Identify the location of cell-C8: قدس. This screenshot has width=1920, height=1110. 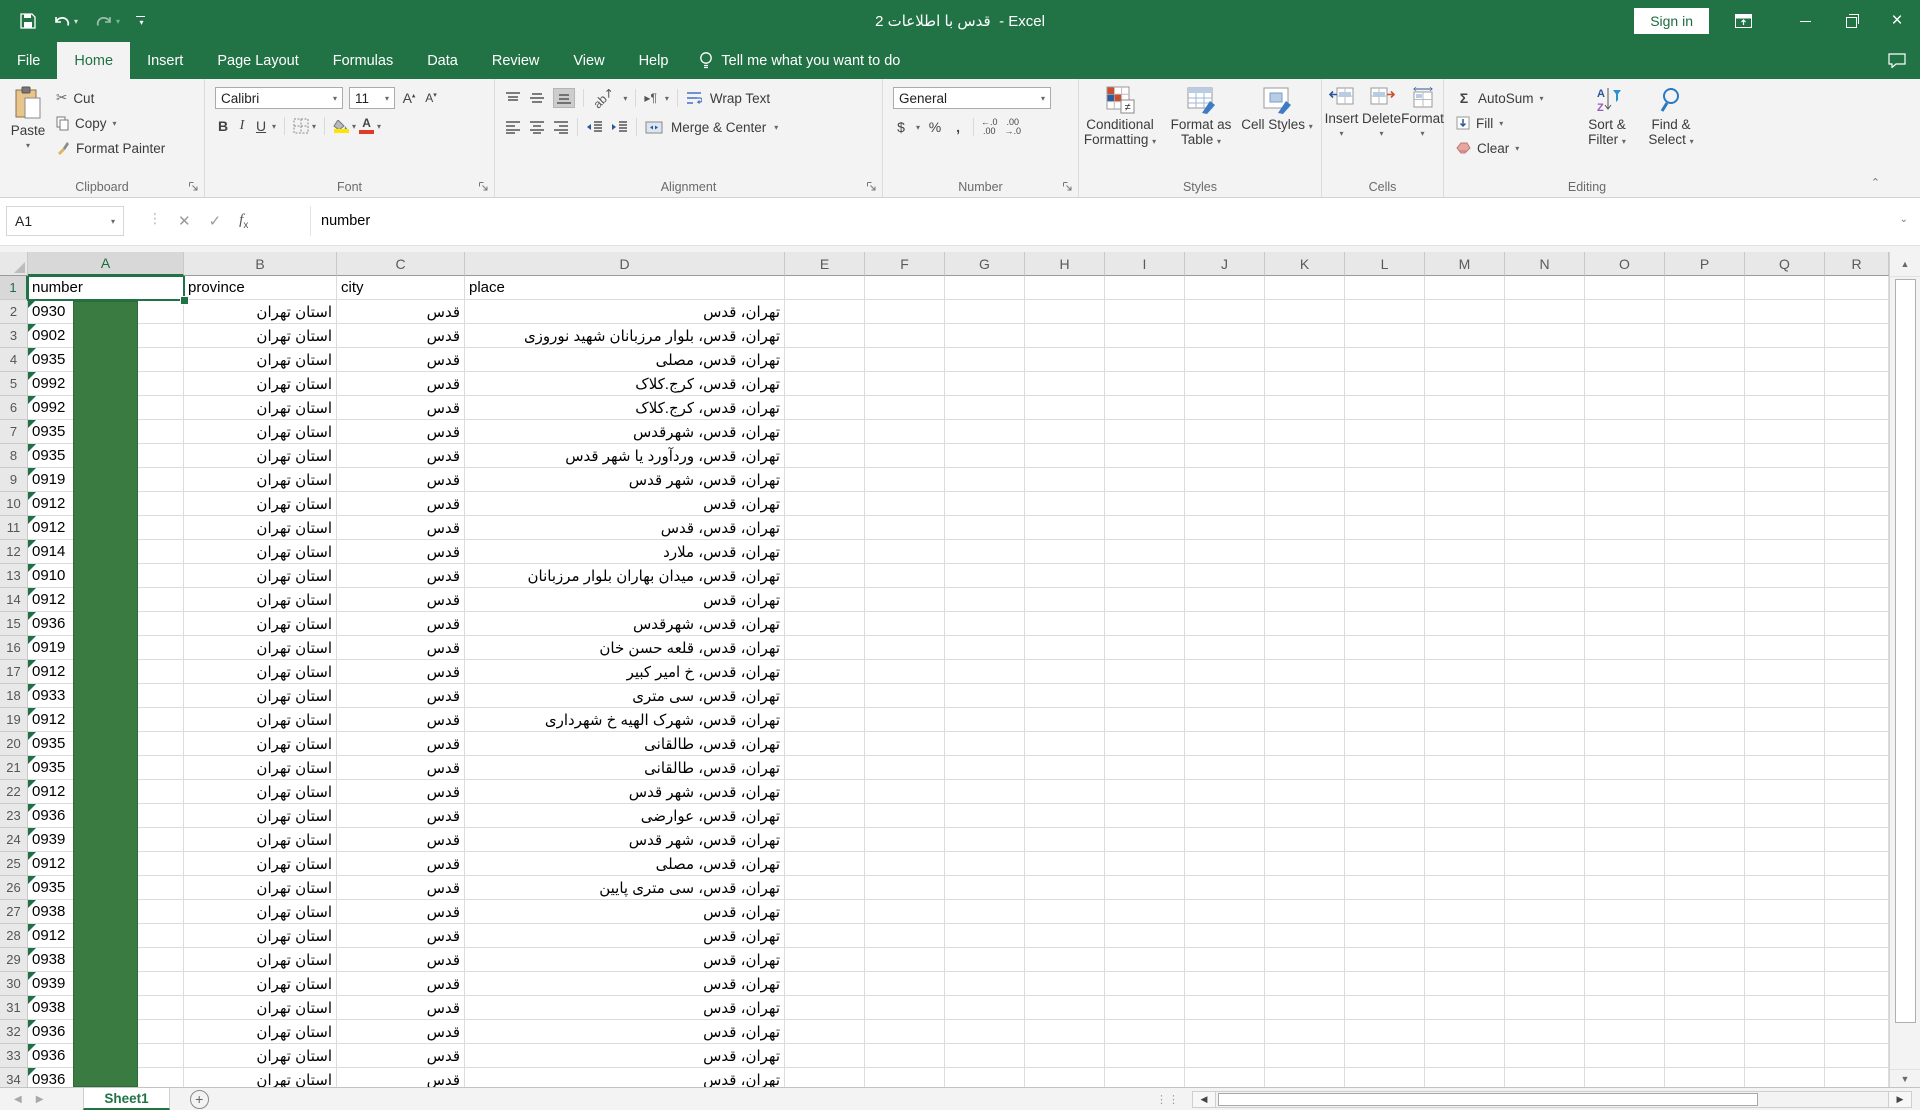
(401, 456).